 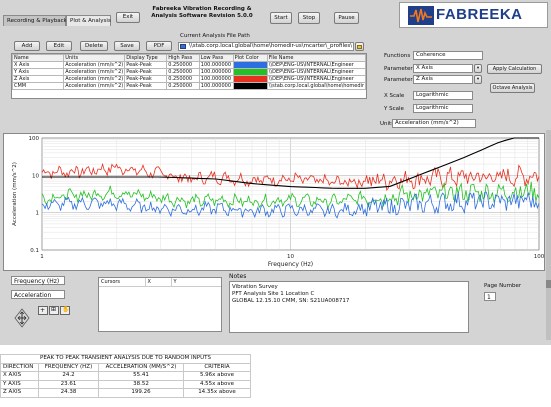 I want to click on xscale-select: Logarithmic, so click(x=443, y=95).